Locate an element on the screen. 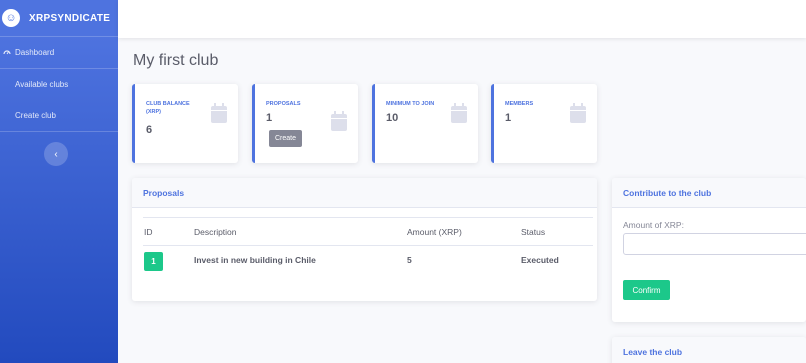 The width and height of the screenshot is (806, 363). contribute-card: Contribute to the club Amount of XRP is located at coordinates (709, 250).